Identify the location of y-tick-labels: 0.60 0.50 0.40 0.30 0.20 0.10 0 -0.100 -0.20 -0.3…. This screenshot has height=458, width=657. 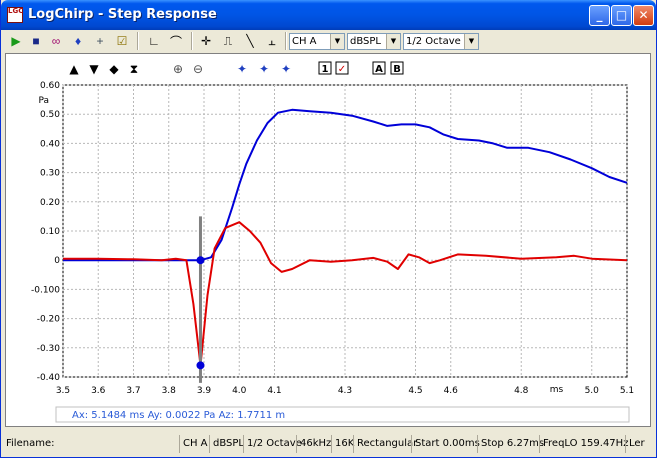
(45, 232).